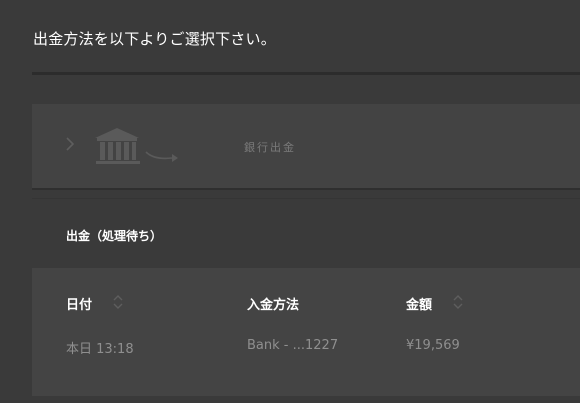  I want to click on divider, so click(306, 73).